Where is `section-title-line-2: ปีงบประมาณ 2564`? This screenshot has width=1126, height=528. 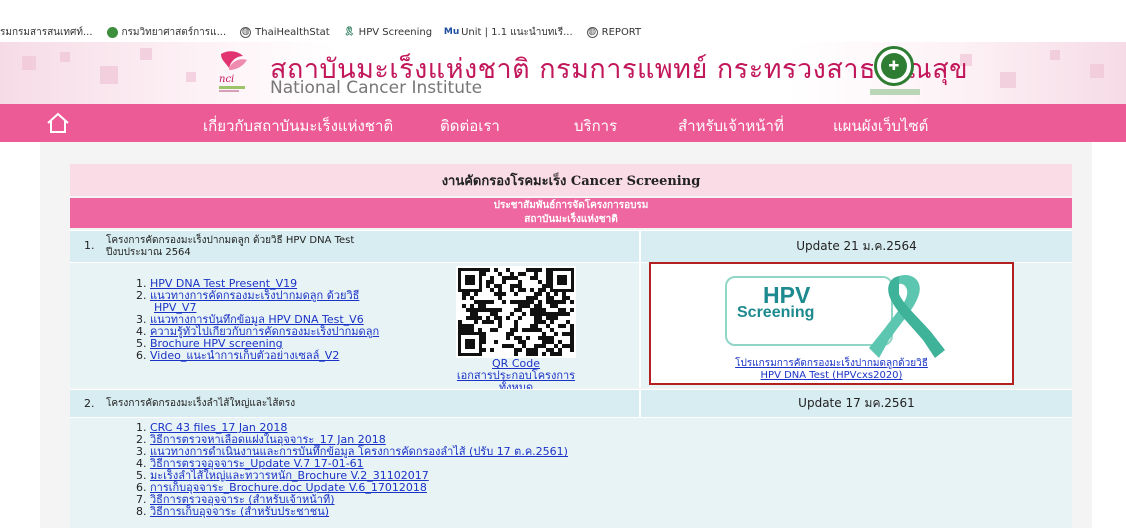 section-title-line-2: ปีงบประมาณ 2564 is located at coordinates (148, 252).